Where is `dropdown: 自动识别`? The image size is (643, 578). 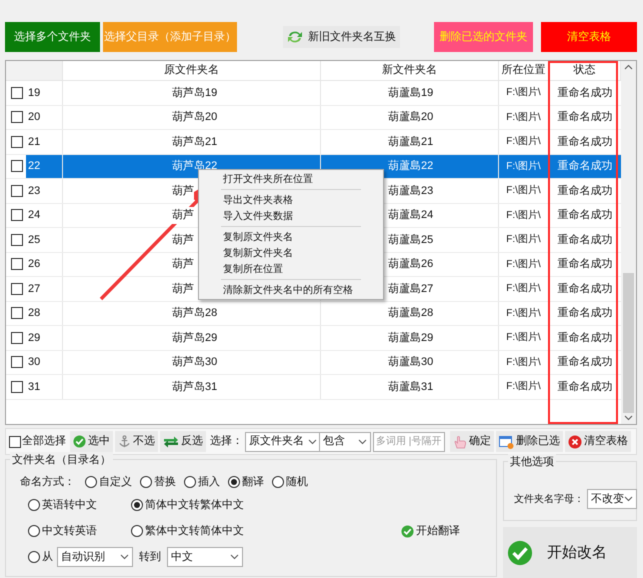
dropdown: 自动识别 is located at coordinates (95, 557).